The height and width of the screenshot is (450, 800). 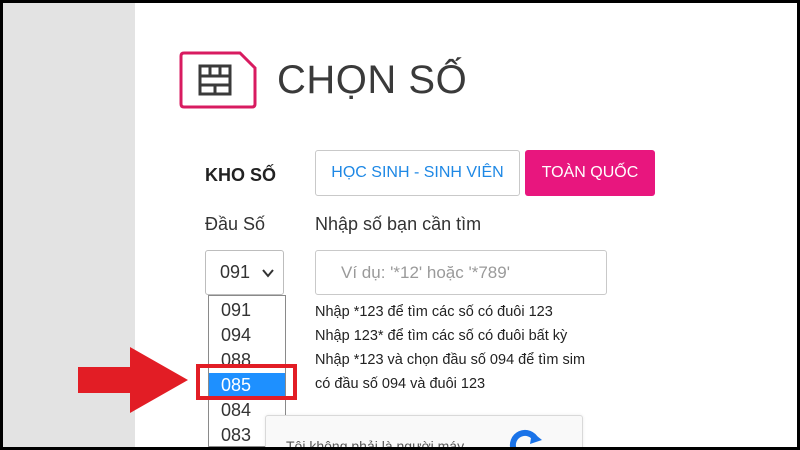 What do you see at coordinates (247, 335) in the screenshot?
I see `prefix-option: 094` at bounding box center [247, 335].